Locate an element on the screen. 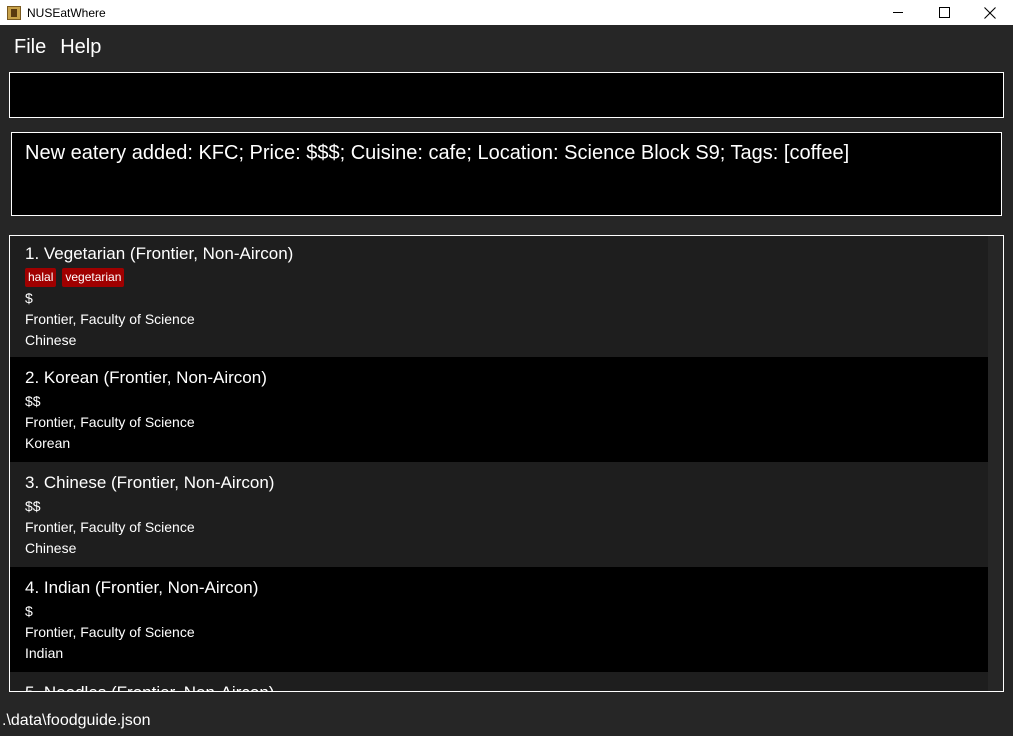 The width and height of the screenshot is (1013, 736). eatery-title: 5. Noodles (Frontier, Non-Aircon) is located at coordinates (507, 686).